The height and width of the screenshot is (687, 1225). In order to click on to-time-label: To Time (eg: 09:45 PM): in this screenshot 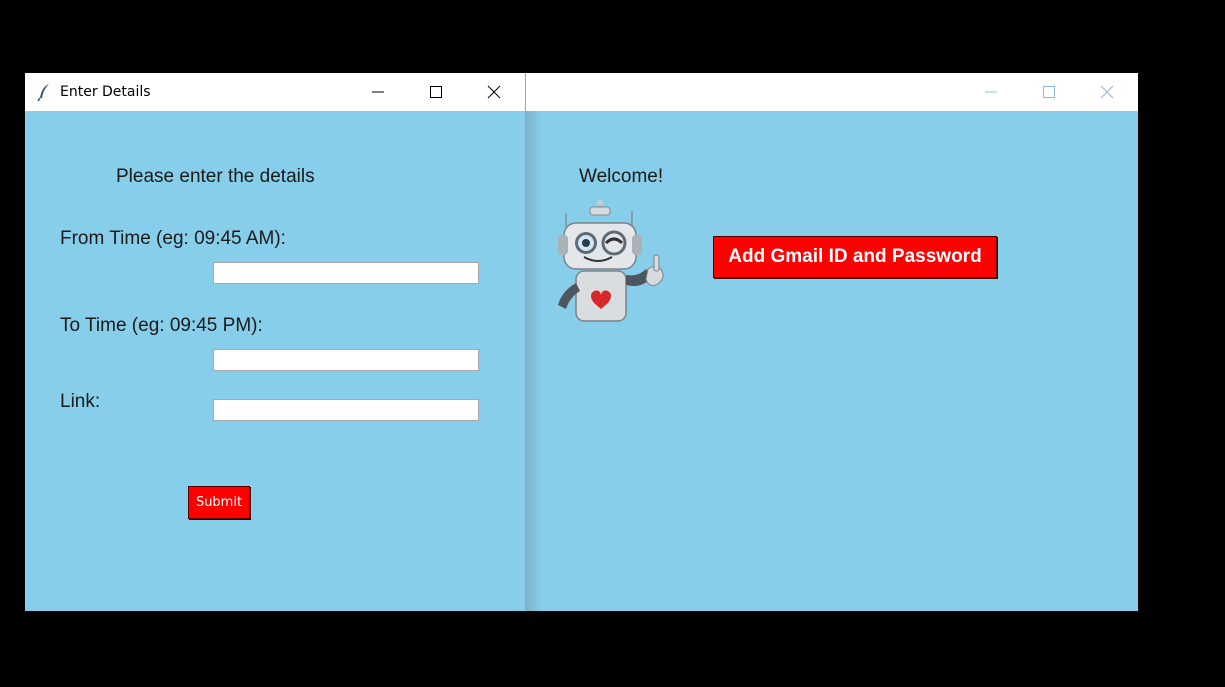, I will do `click(161, 325)`.